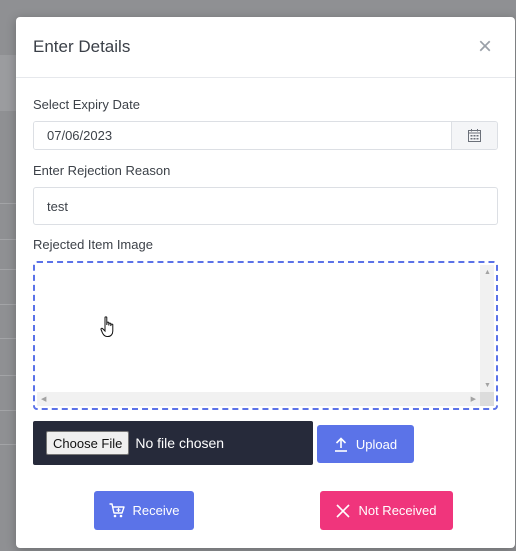 This screenshot has height=551, width=516. Describe the element at coordinates (376, 444) in the screenshot. I see `upload-button-label: Upload` at that location.